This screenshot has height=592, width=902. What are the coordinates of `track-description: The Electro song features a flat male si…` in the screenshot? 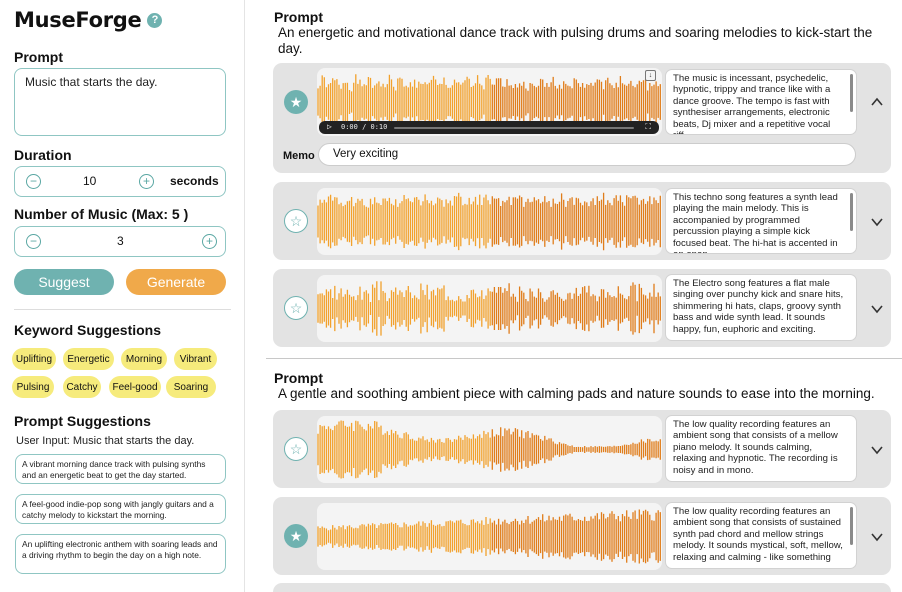 It's located at (761, 307).